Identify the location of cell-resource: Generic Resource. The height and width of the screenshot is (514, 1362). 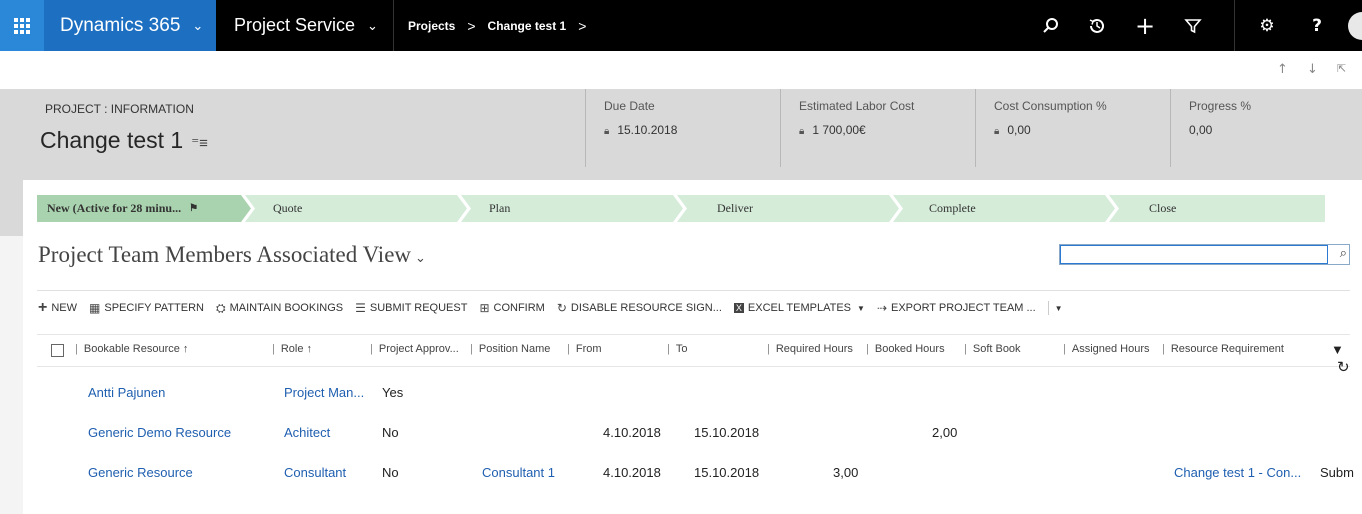
(140, 472).